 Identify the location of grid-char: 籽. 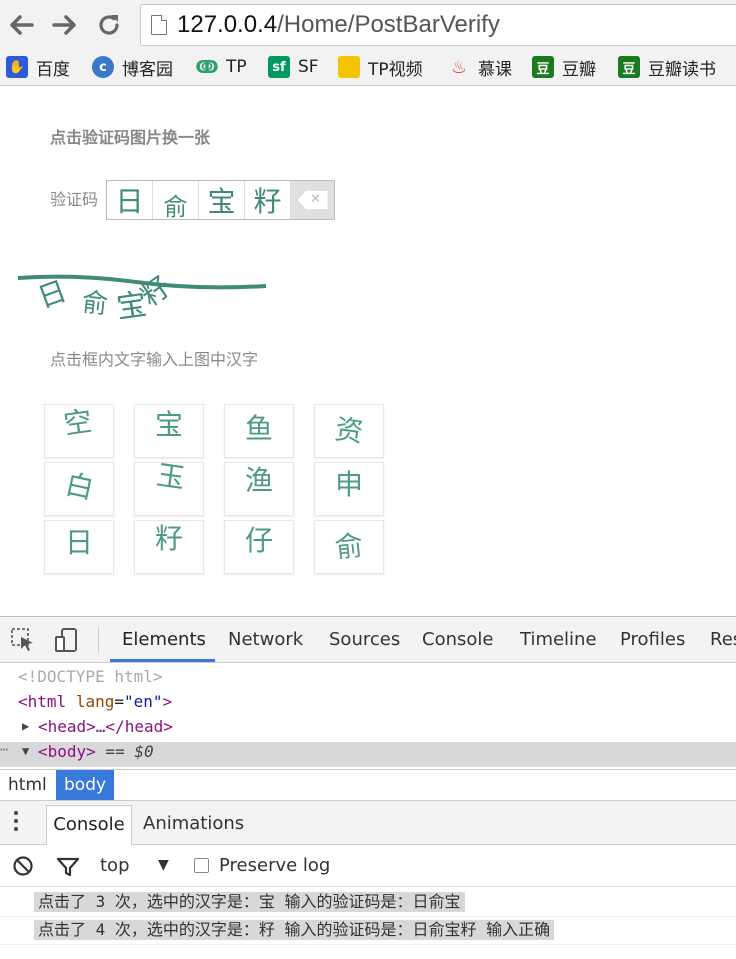
(168, 538).